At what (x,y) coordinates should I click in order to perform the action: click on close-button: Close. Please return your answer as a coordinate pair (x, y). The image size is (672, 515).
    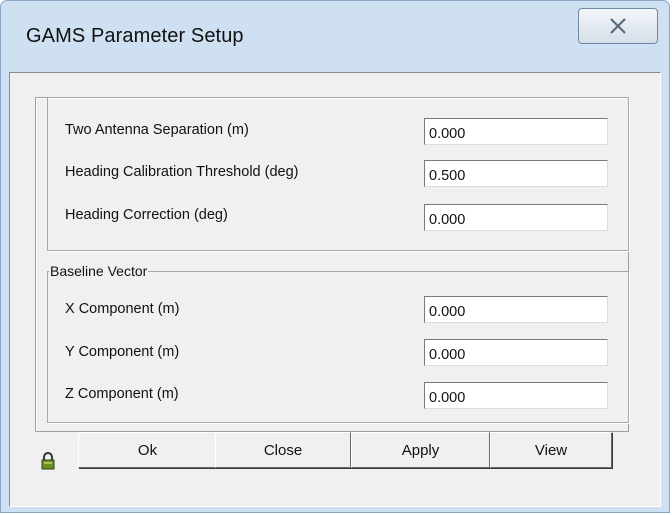
    Looking at the image, I should click on (283, 450).